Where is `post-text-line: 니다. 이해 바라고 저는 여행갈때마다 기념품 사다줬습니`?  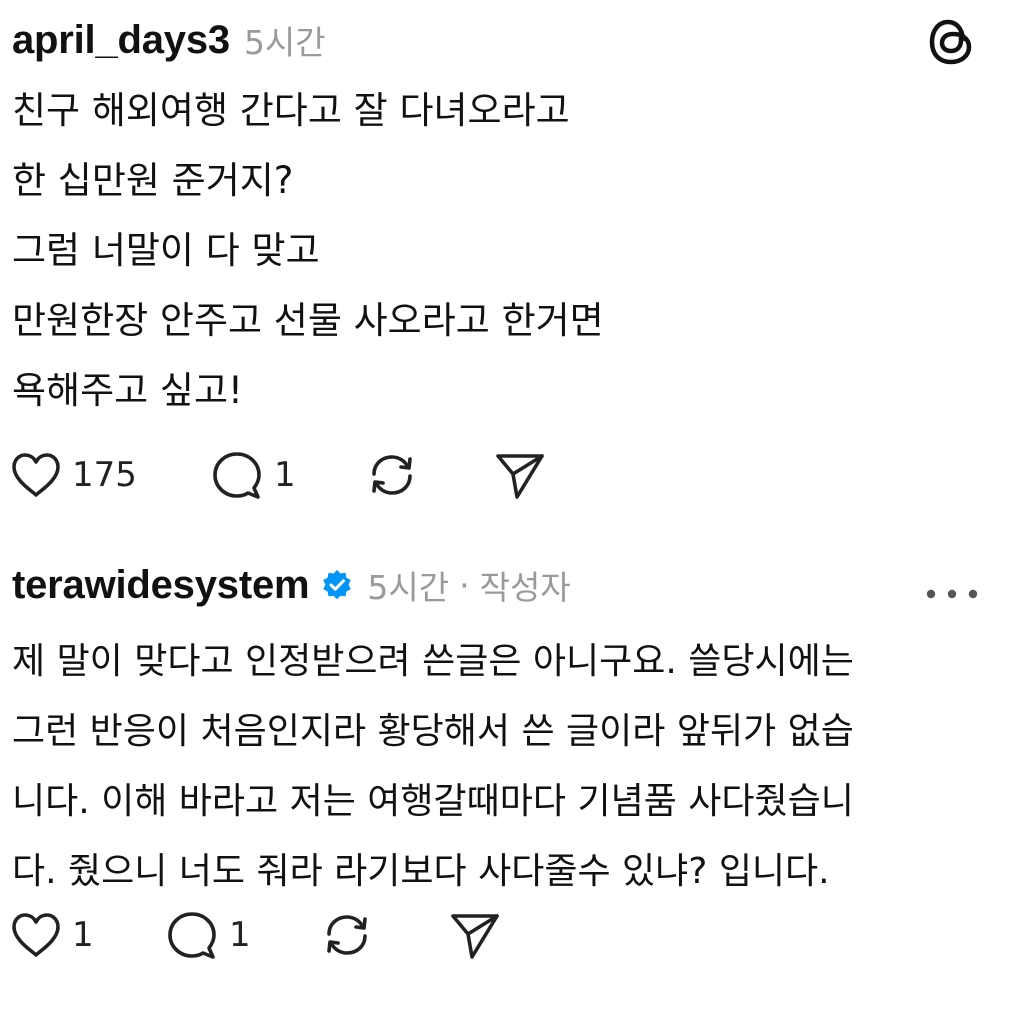 post-text-line: 니다. 이해 바라고 저는 여행갈때마다 기념품 사다줬습니 is located at coordinates (433, 801).